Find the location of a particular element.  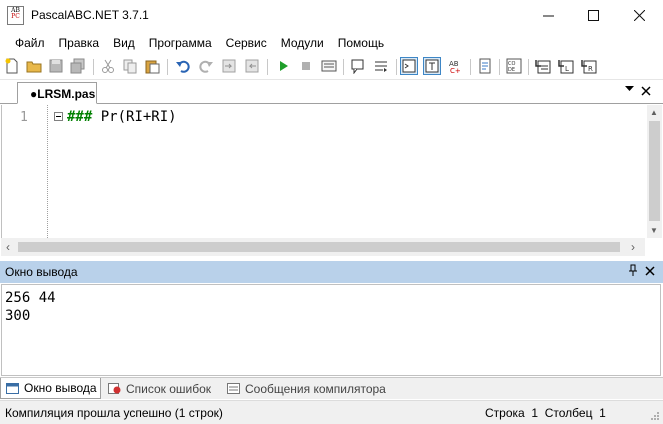

step-out-icon: R is located at coordinates (589, 67).